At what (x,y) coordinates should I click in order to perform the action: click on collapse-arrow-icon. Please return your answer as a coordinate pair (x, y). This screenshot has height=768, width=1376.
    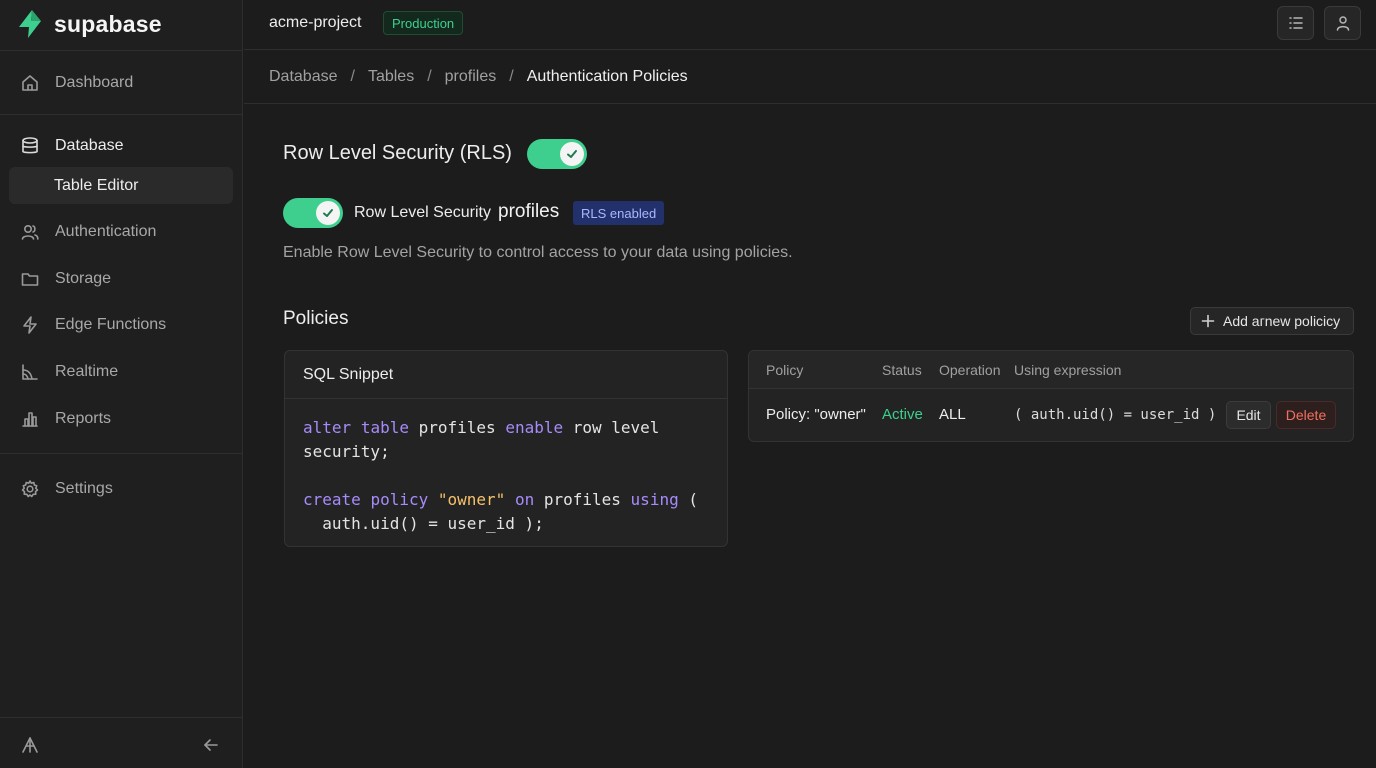
    Looking at the image, I should click on (211, 745).